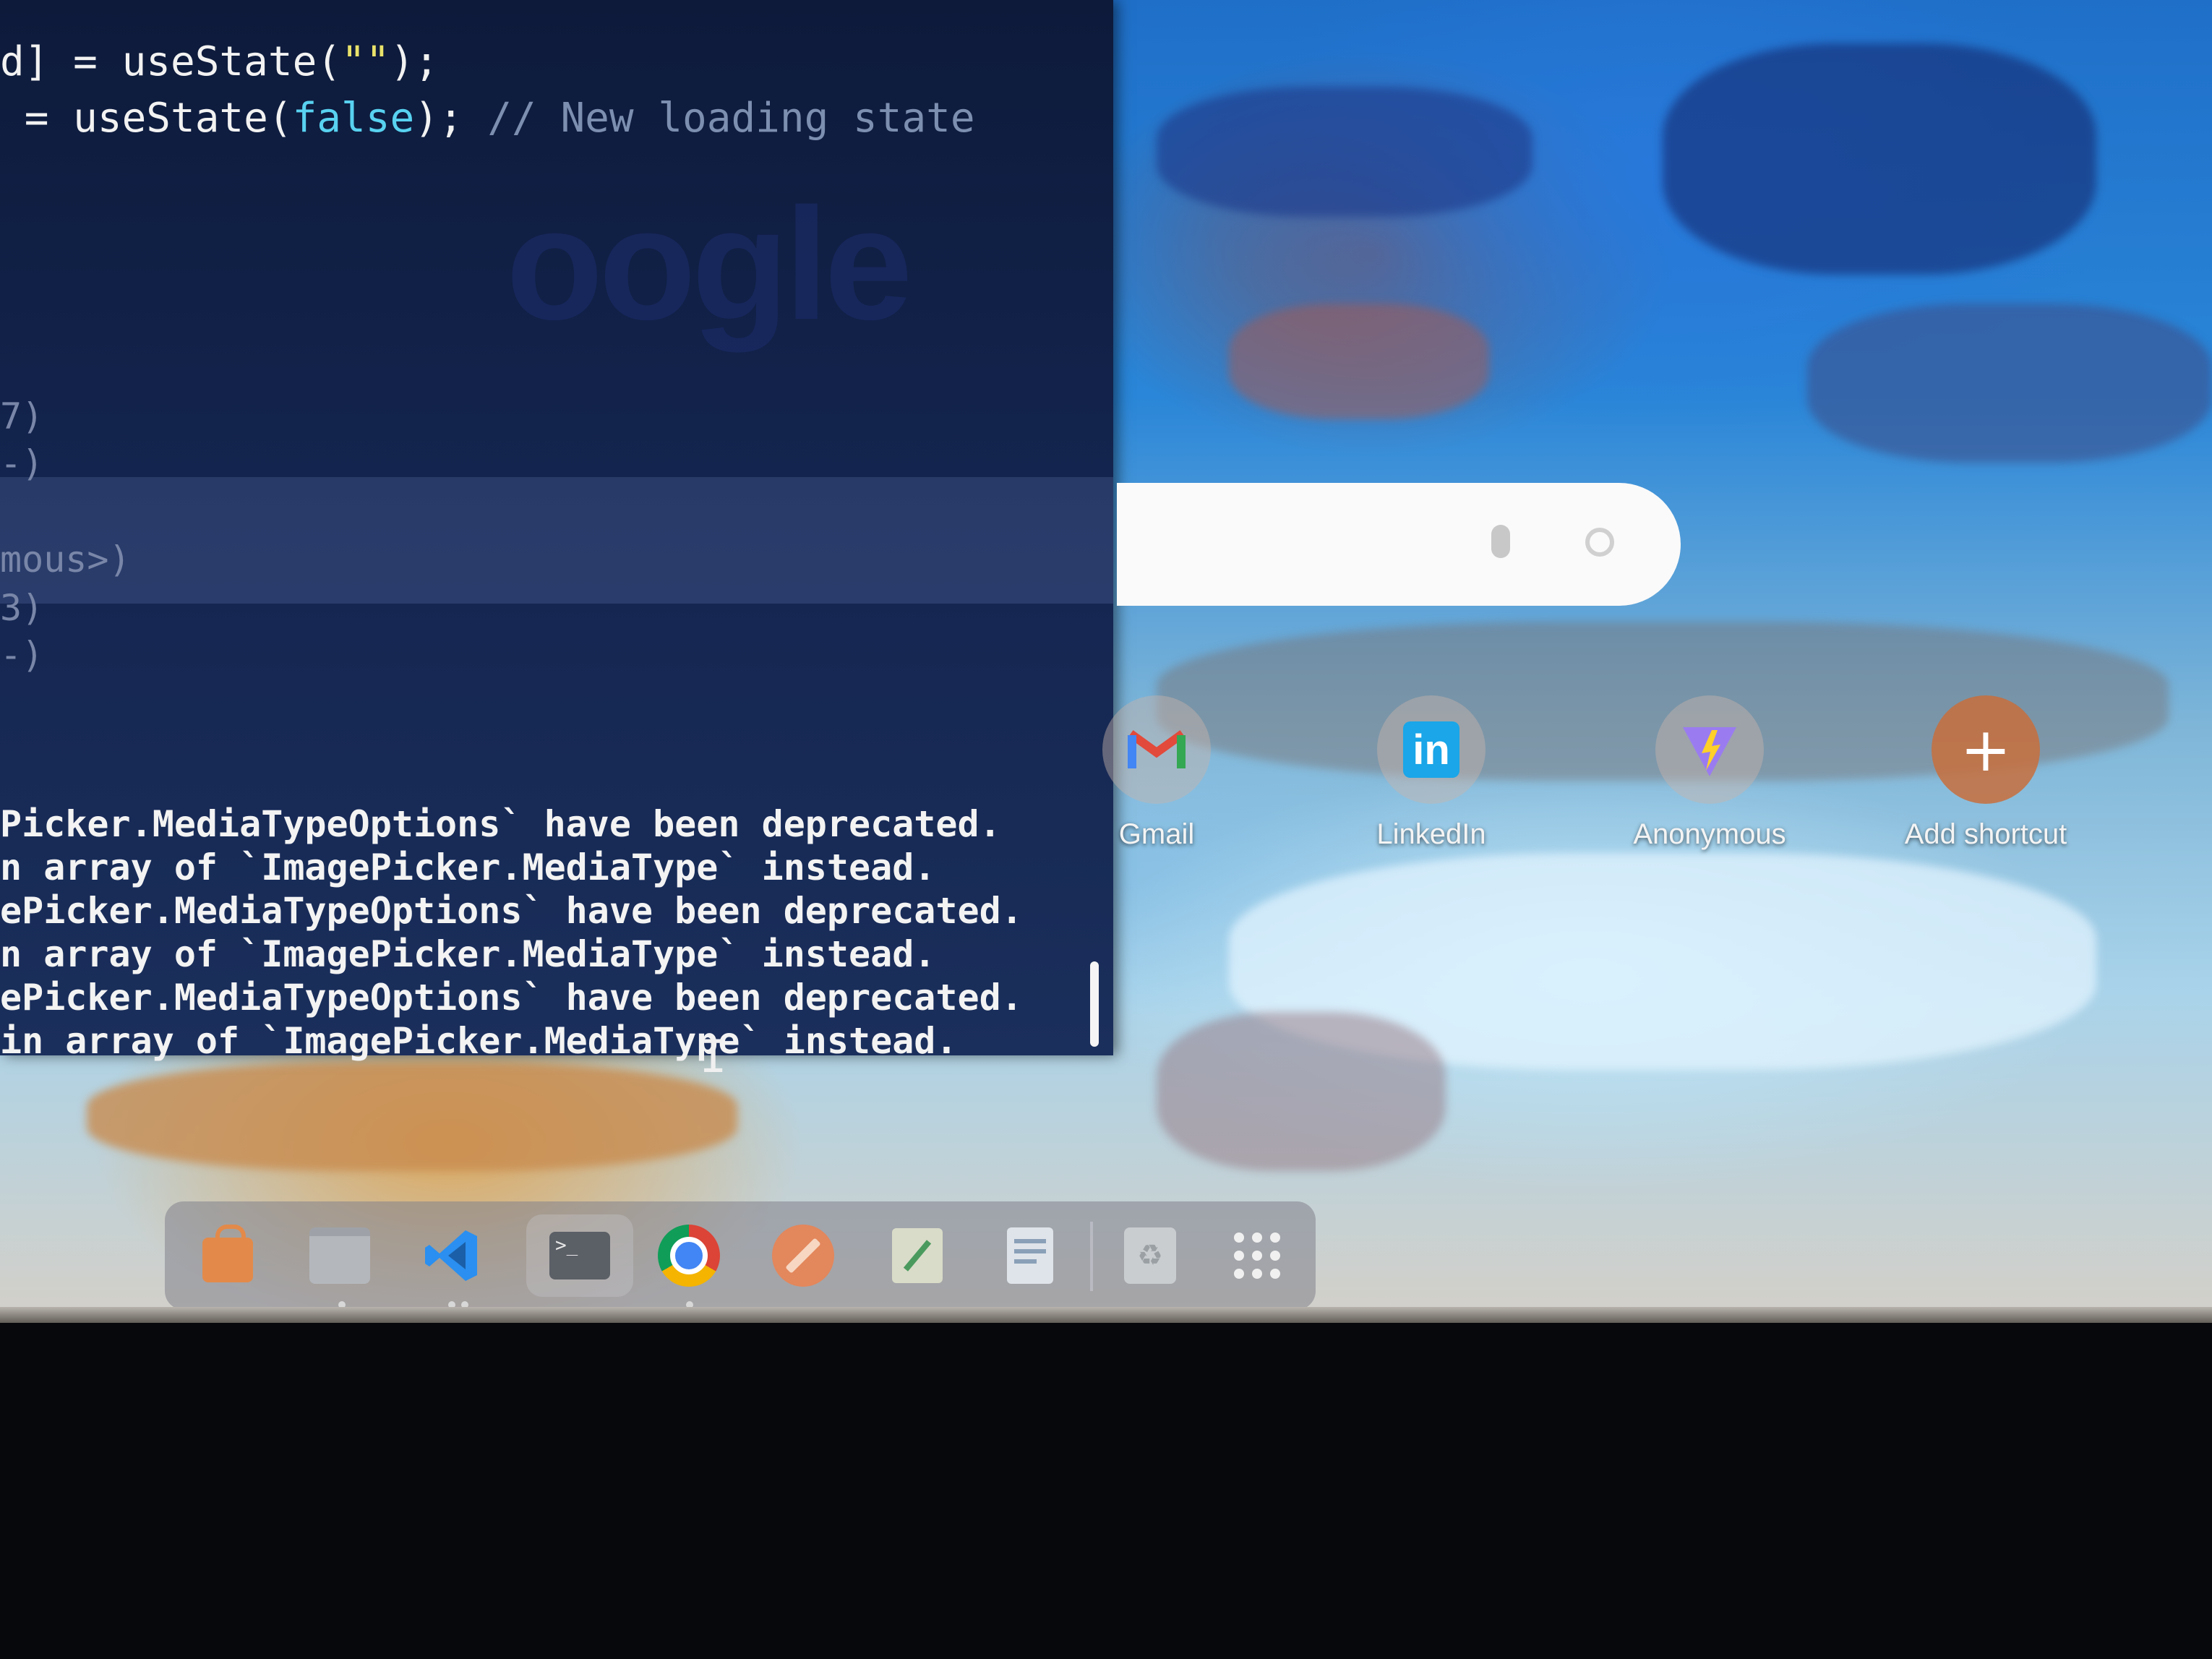  What do you see at coordinates (1106, 1315) in the screenshot?
I see `monitor-bezel` at bounding box center [1106, 1315].